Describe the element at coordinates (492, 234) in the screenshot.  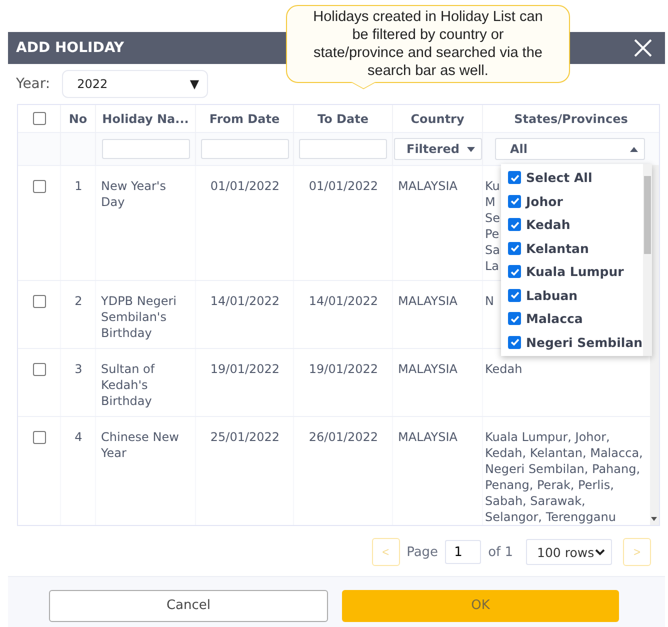
I see `table-cell: Pe` at that location.